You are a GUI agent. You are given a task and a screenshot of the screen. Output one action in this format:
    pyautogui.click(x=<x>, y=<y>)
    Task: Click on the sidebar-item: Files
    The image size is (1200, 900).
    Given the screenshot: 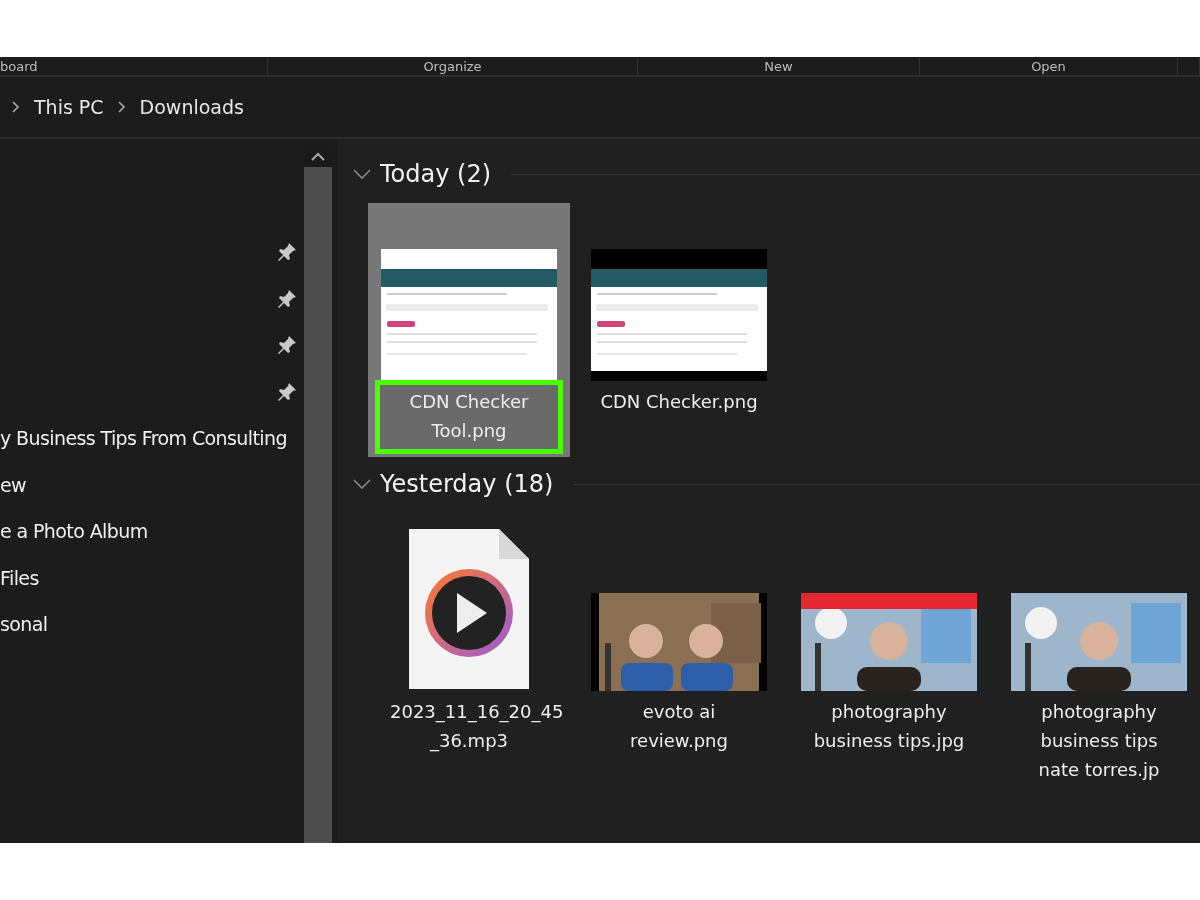 What is the action you would take?
    pyautogui.click(x=19, y=577)
    